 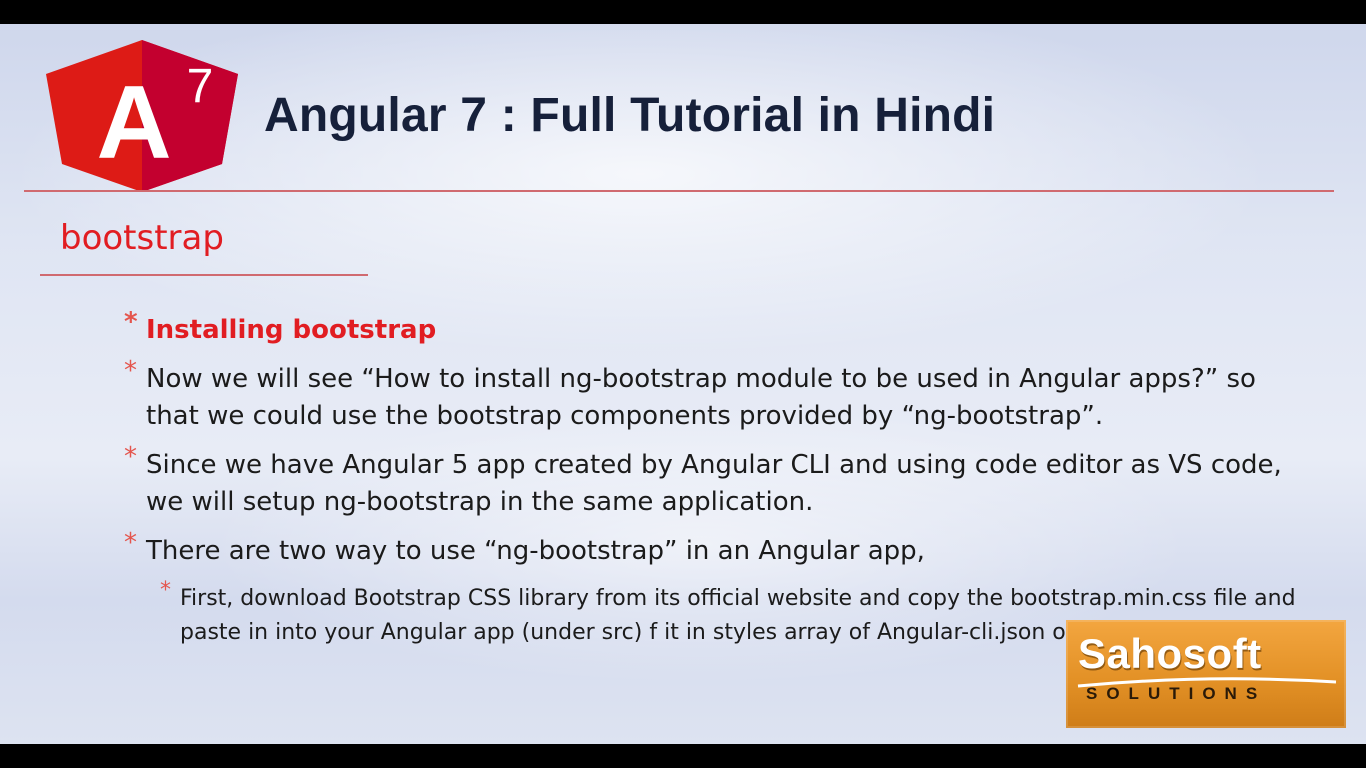 I want to click on logo-version: 7, so click(x=200, y=86).